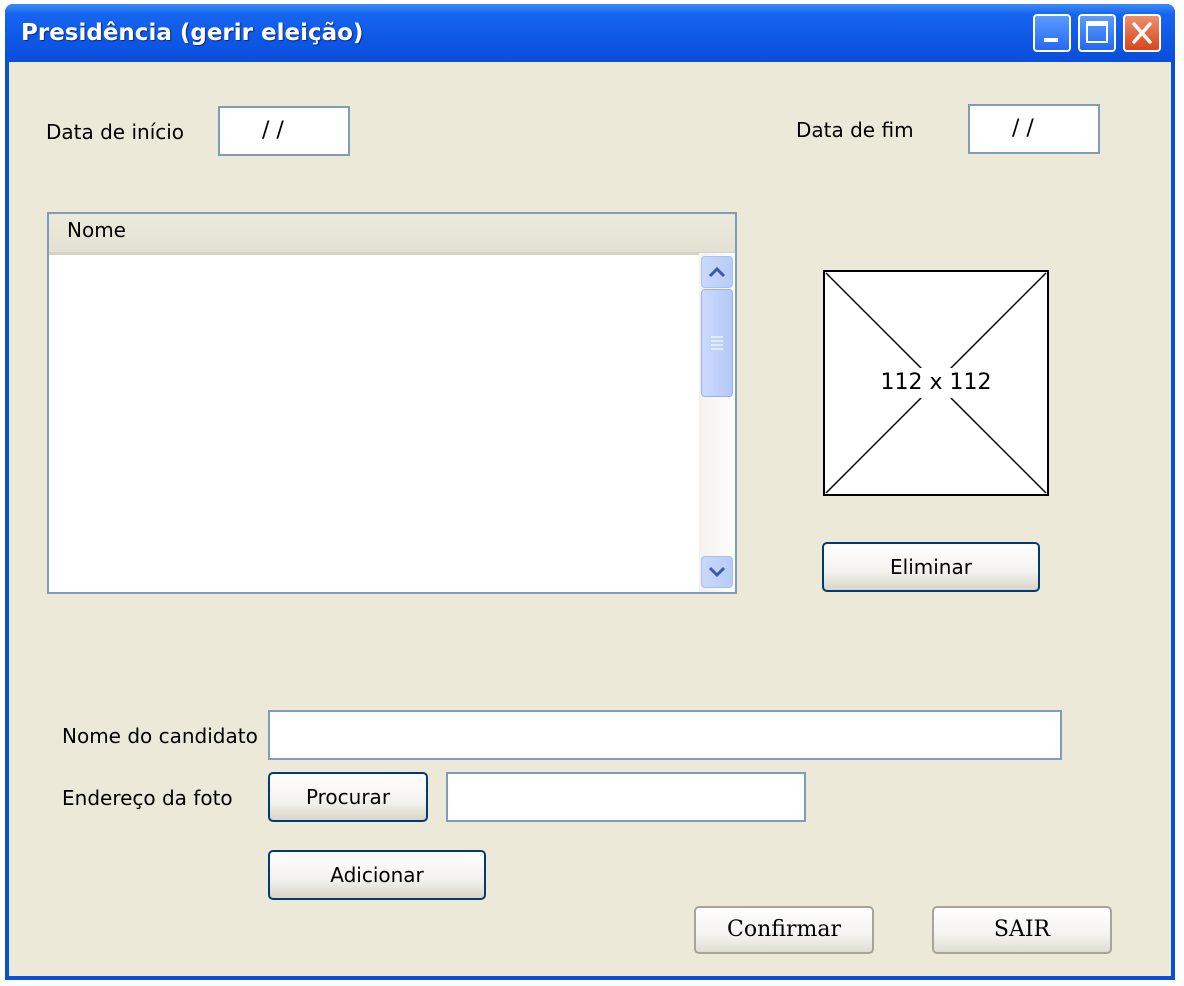  Describe the element at coordinates (665, 735) in the screenshot. I see `candidate-name-input` at that location.